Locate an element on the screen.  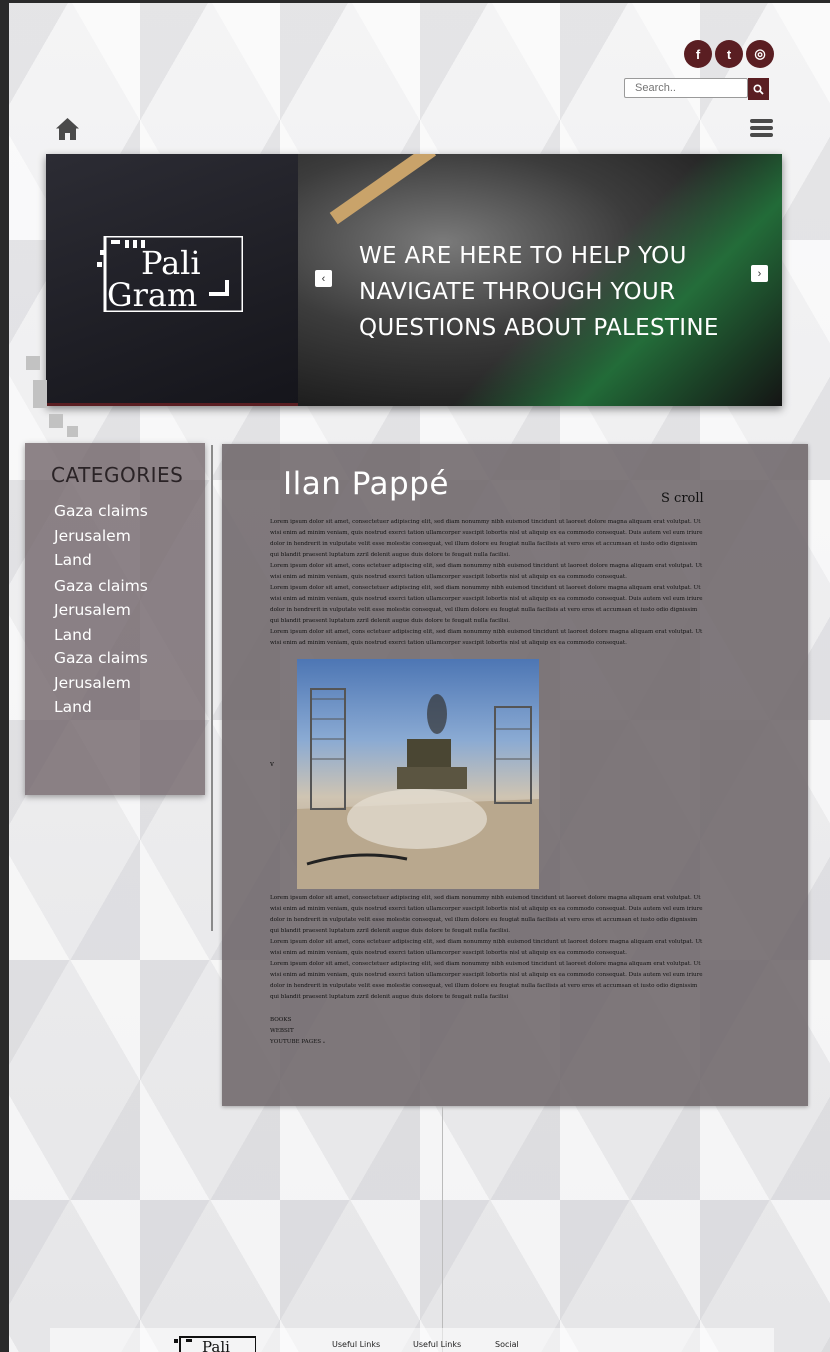
search-icon is located at coordinates (758, 89).